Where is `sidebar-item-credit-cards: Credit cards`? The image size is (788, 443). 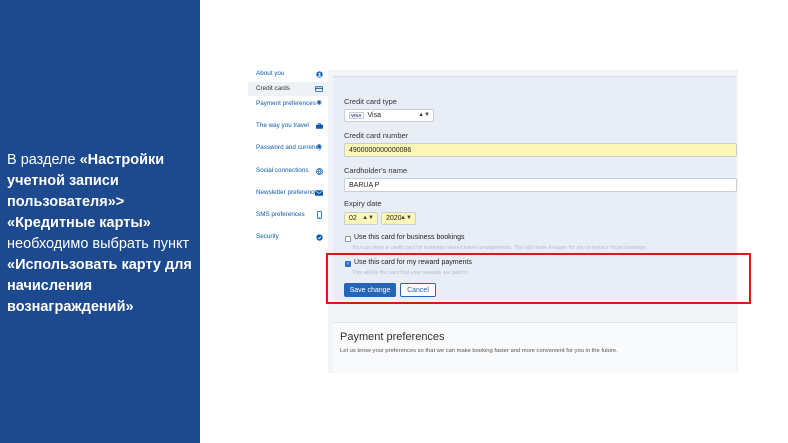 sidebar-item-credit-cards: Credit cards is located at coordinates (288, 89).